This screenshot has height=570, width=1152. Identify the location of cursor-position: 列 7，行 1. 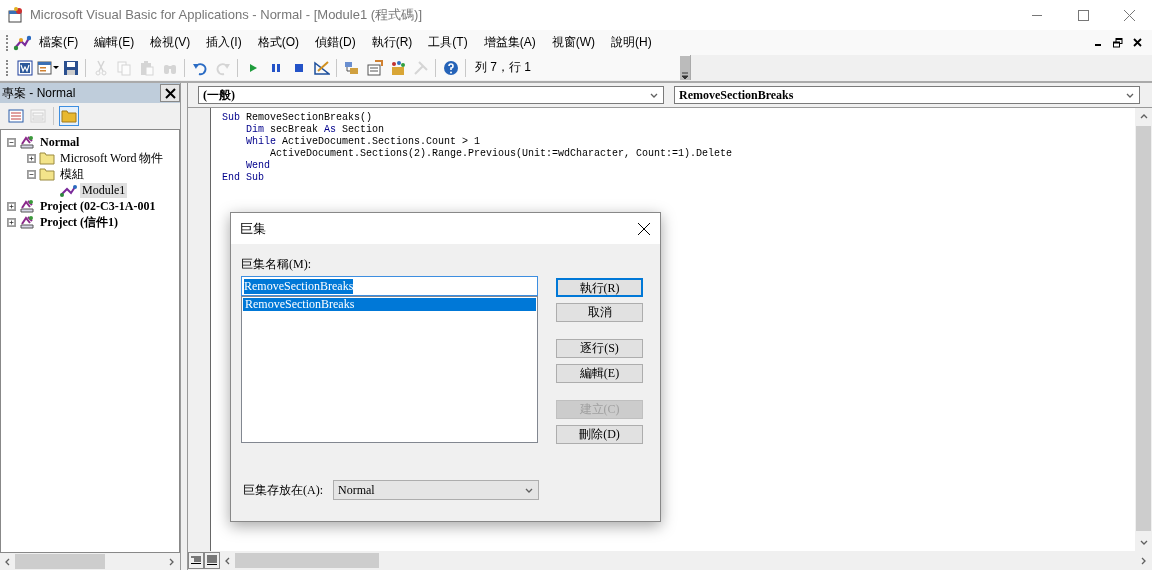
(503, 67).